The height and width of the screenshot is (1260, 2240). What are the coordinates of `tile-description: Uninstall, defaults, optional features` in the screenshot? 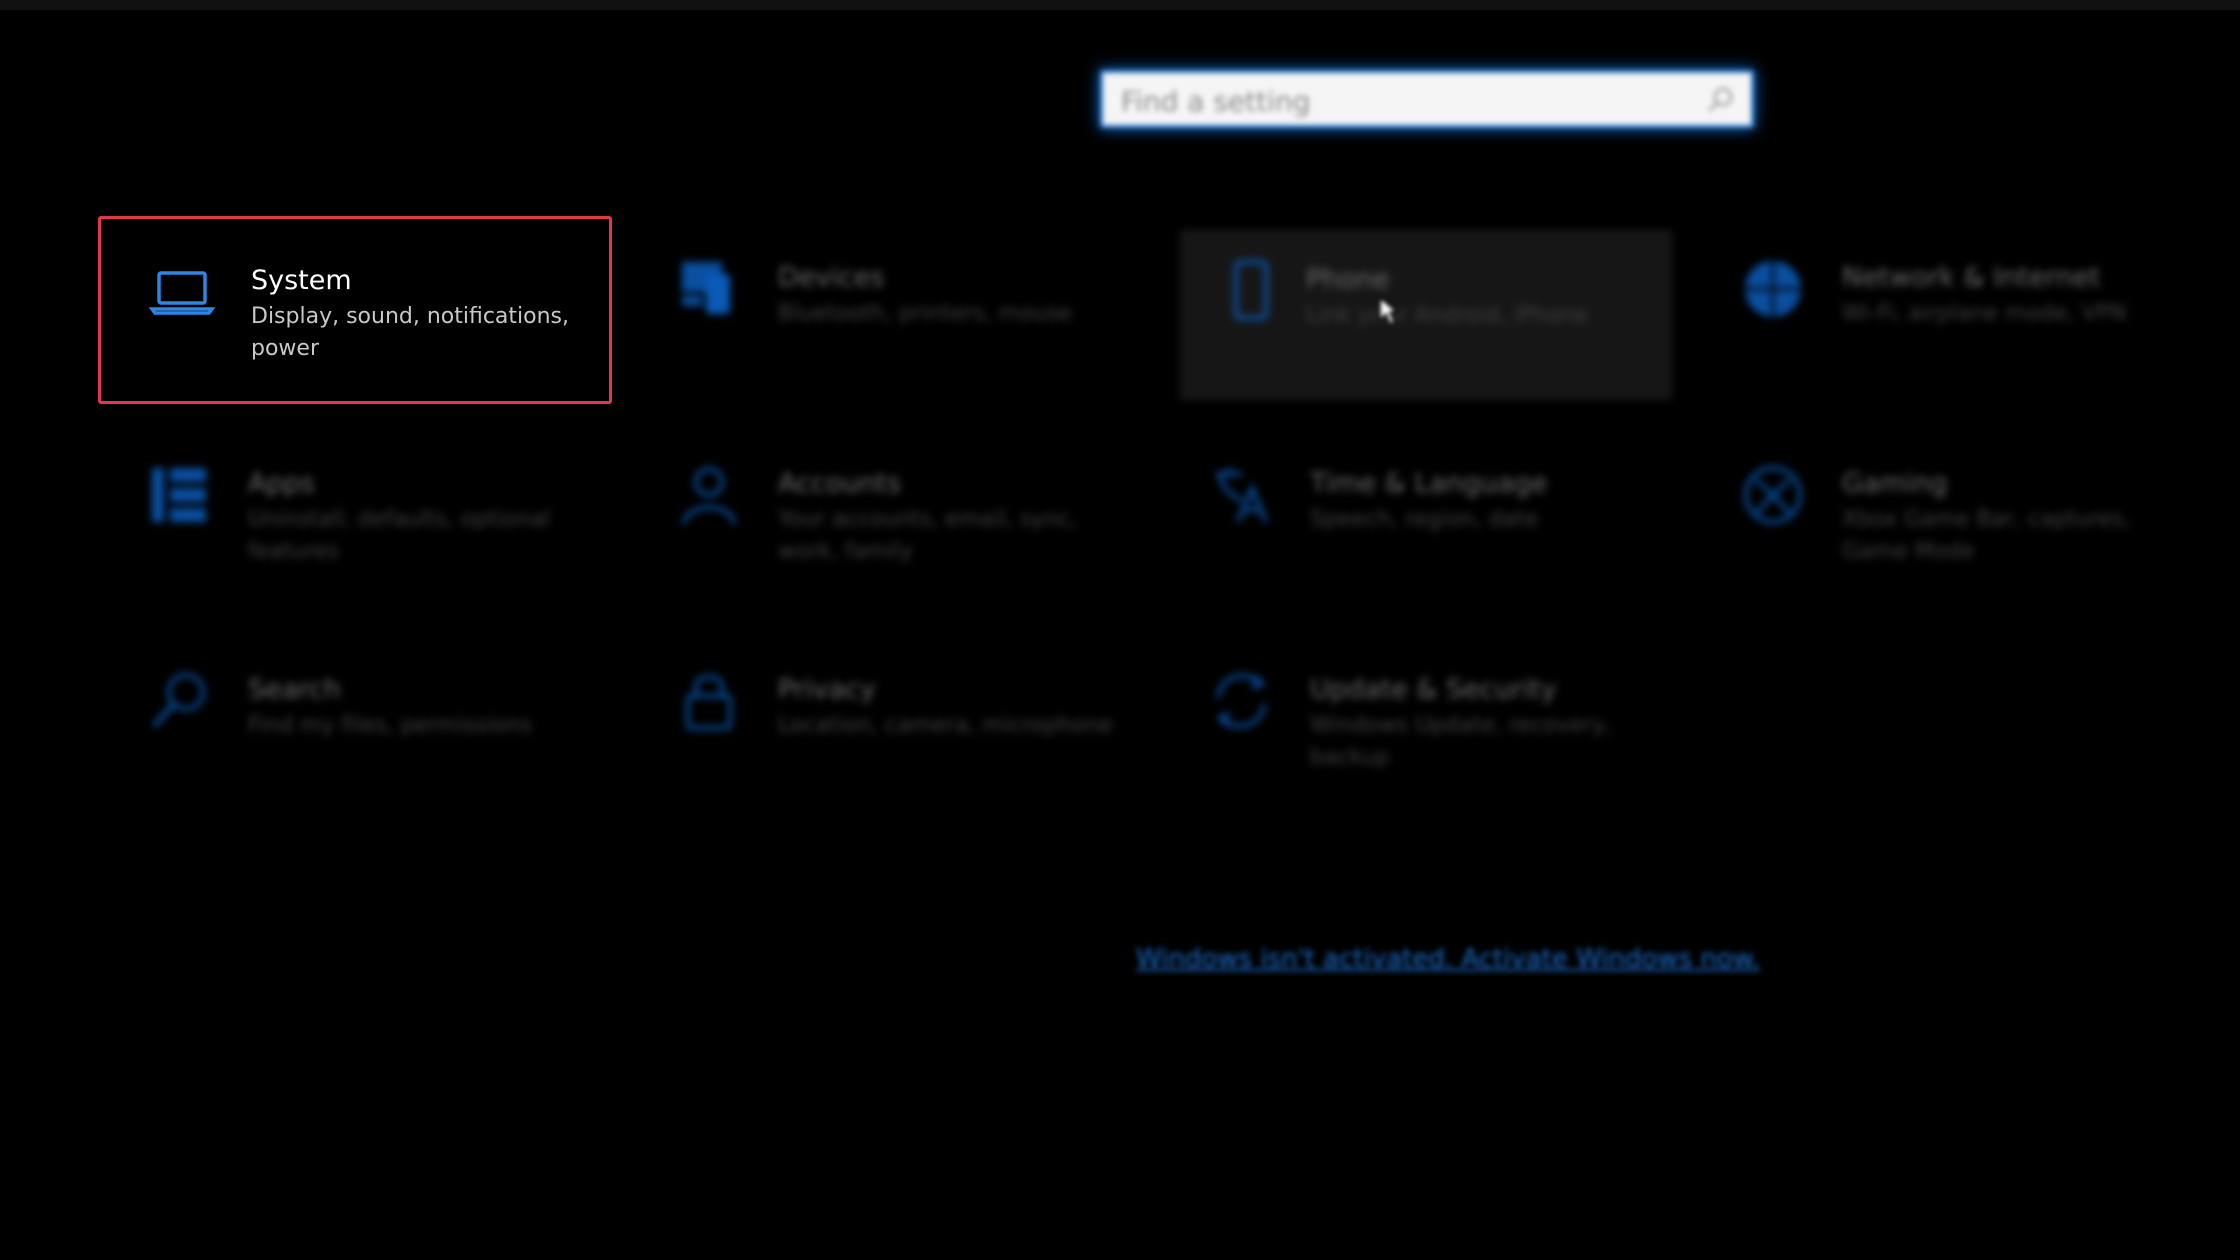 It's located at (399, 535).